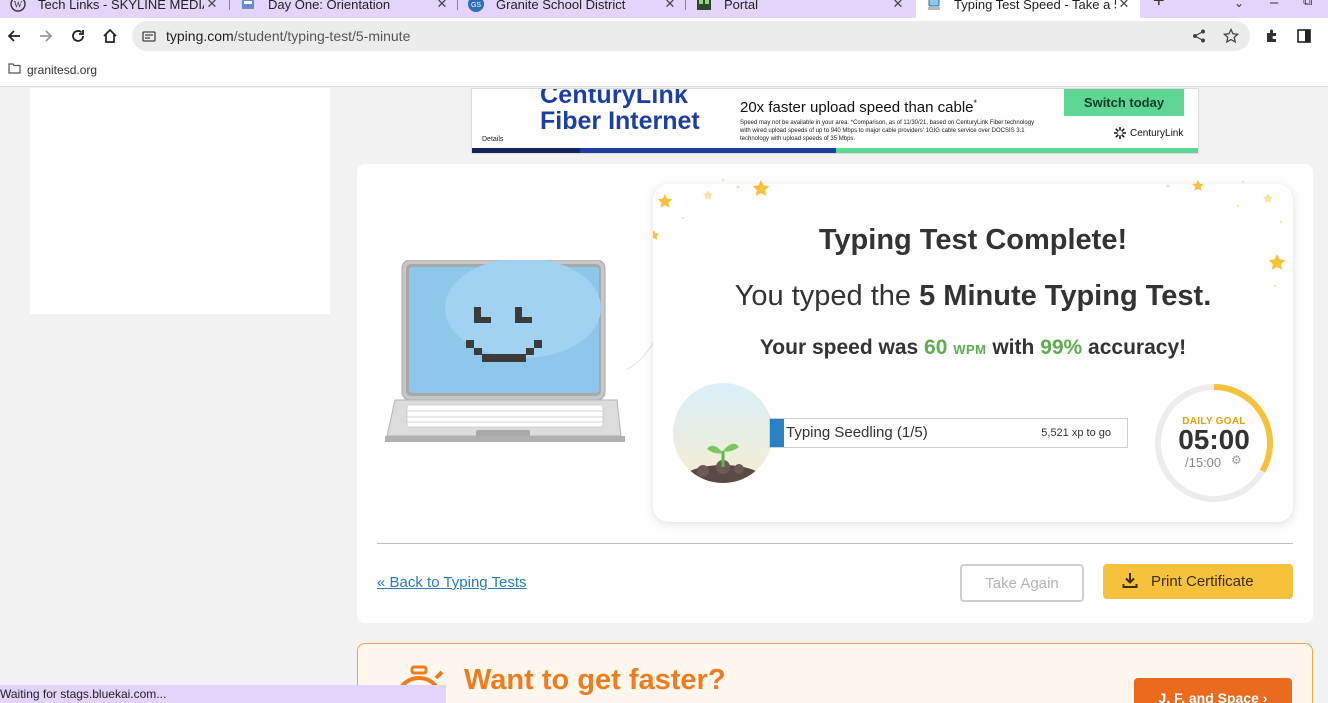 This screenshot has height=703, width=1328. What do you see at coordinates (1148, 133) in the screenshot?
I see `ad-logo: CenturyLink` at bounding box center [1148, 133].